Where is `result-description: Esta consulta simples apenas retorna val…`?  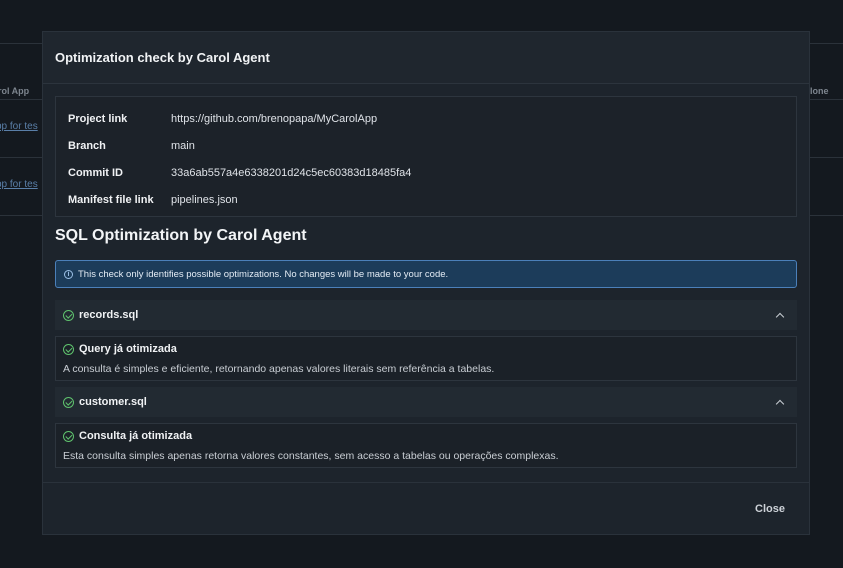 result-description: Esta consulta simples apenas retorna val… is located at coordinates (311, 456).